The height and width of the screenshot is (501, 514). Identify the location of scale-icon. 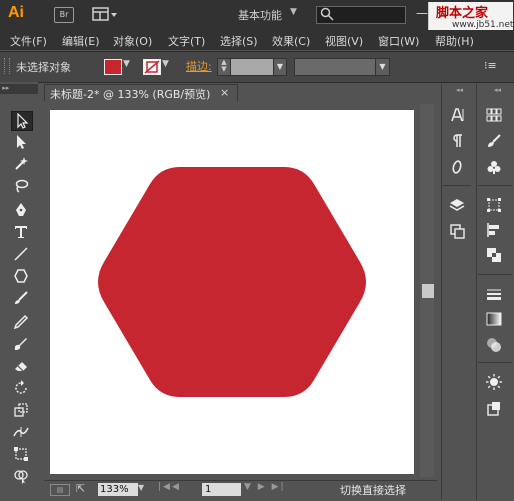
(21, 410).